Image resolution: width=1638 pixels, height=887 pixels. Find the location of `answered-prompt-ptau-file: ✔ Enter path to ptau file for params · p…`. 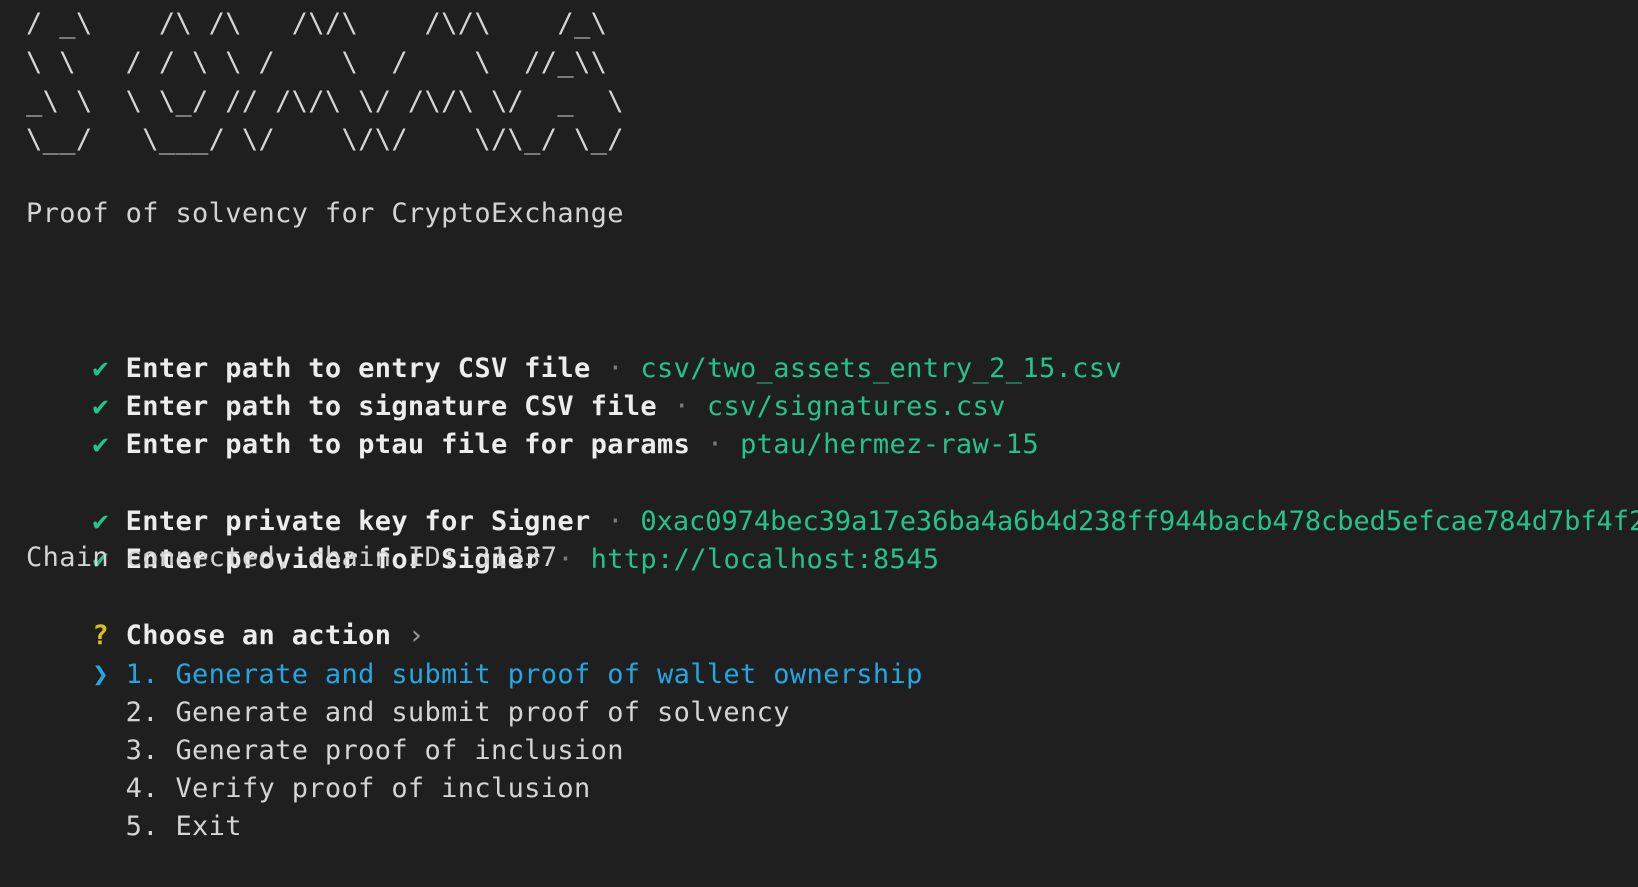

answered-prompt-ptau-file: ✔ Enter path to ptau file for params · p… is located at coordinates (532, 422).